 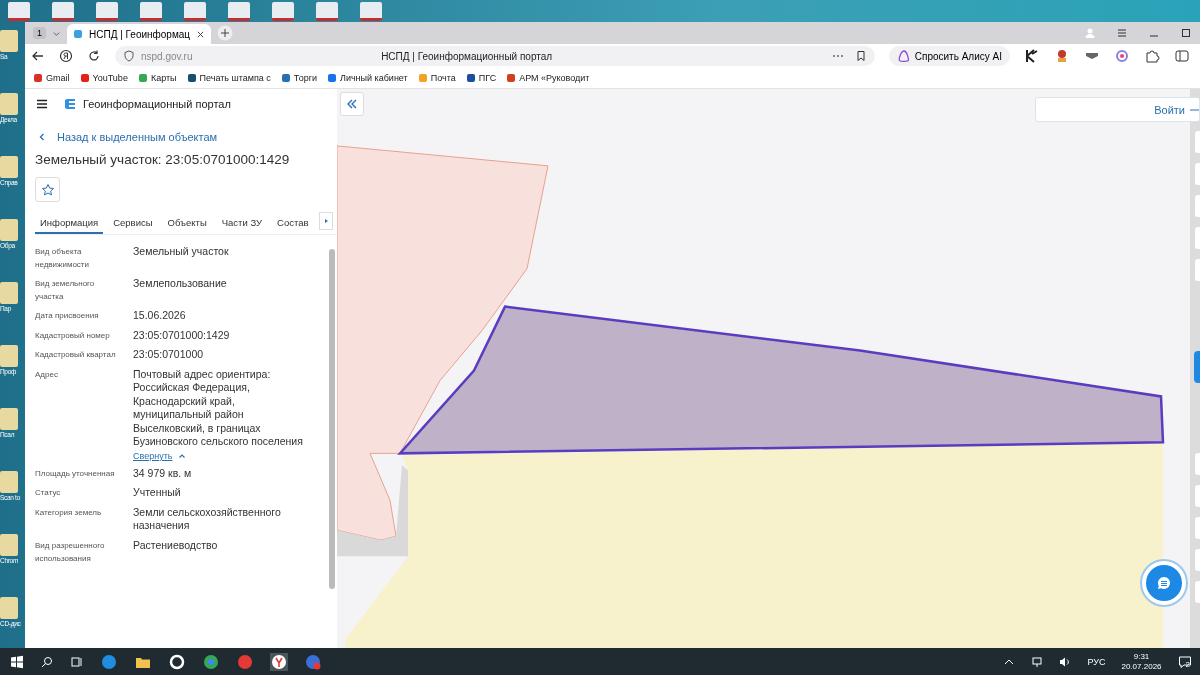 What do you see at coordinates (860, 56) in the screenshot?
I see `bookmark-icon` at bounding box center [860, 56].